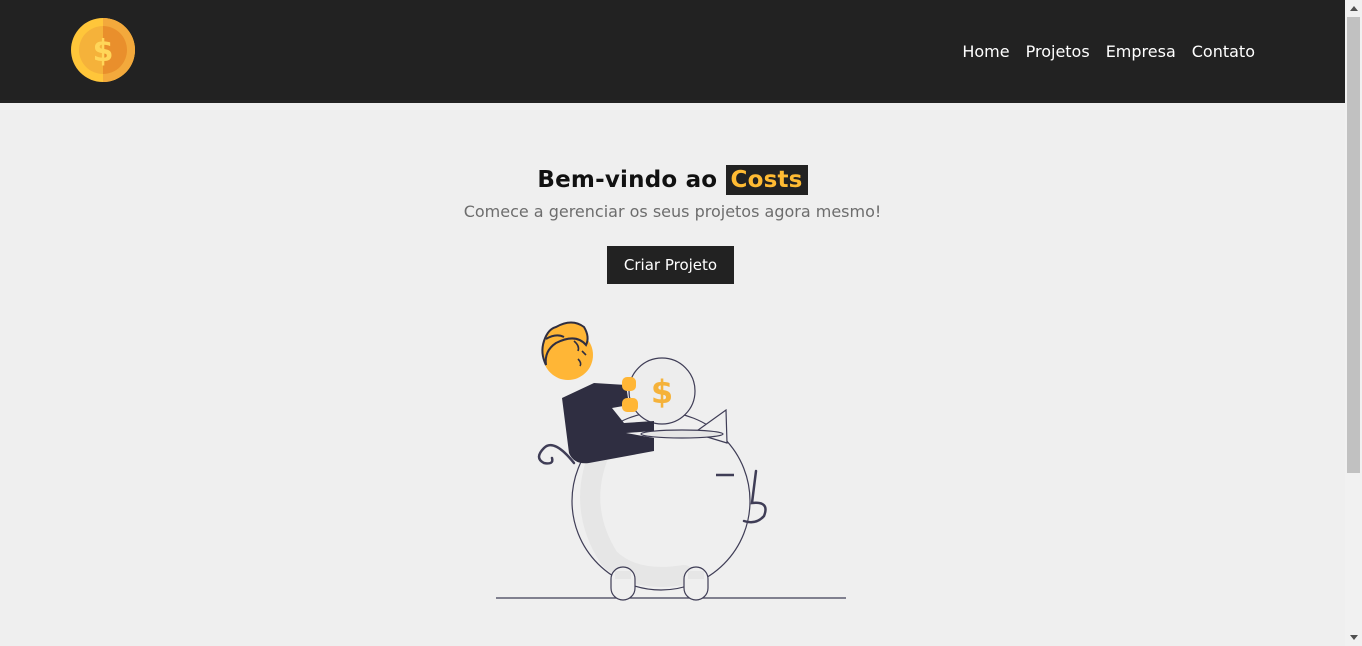  I want to click on scroll-up-arrow-icon, so click(1353, 8).